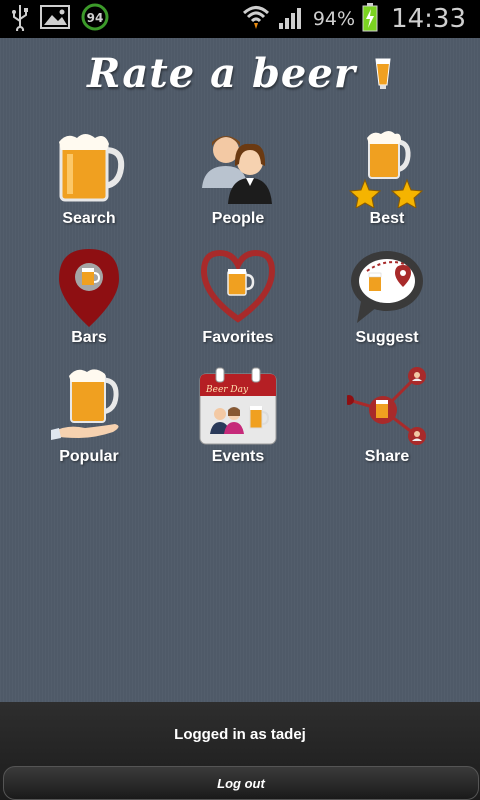 Image resolution: width=480 pixels, height=800 pixels. I want to click on wifi-icon, so click(256, 19).